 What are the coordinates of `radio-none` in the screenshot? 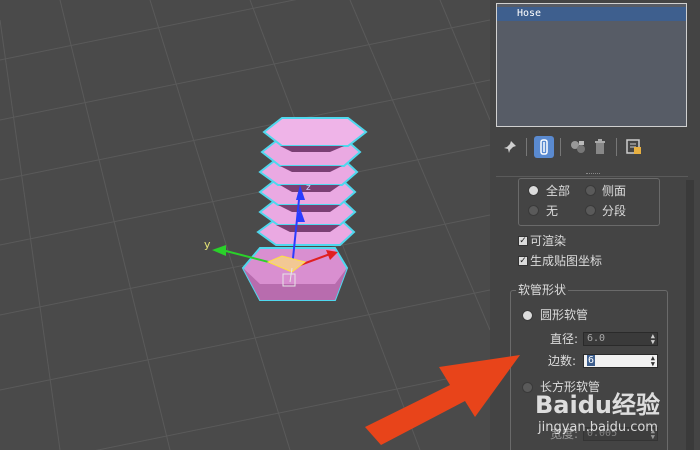 It's located at (533, 210).